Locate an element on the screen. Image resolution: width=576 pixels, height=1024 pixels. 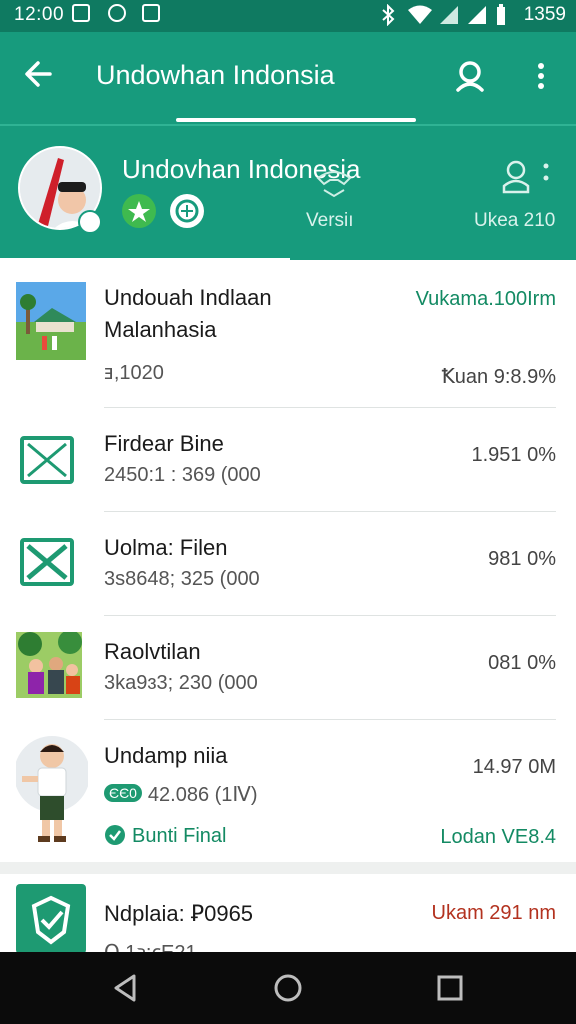
item-name: Undamp niia is located at coordinates (166, 755).